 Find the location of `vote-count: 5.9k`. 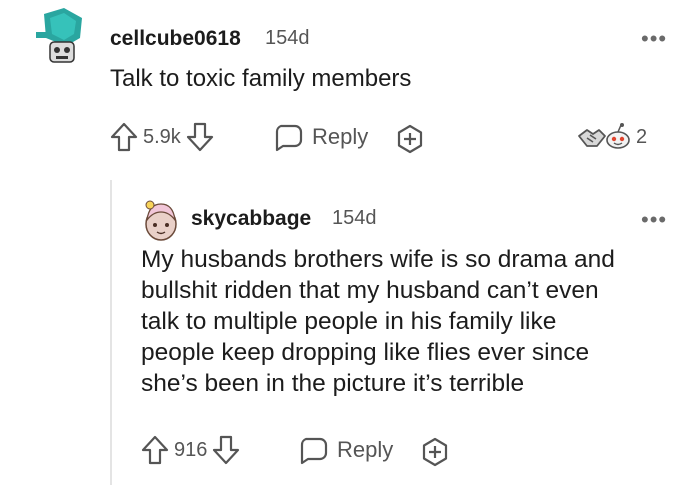

vote-count: 5.9k is located at coordinates (162, 136).